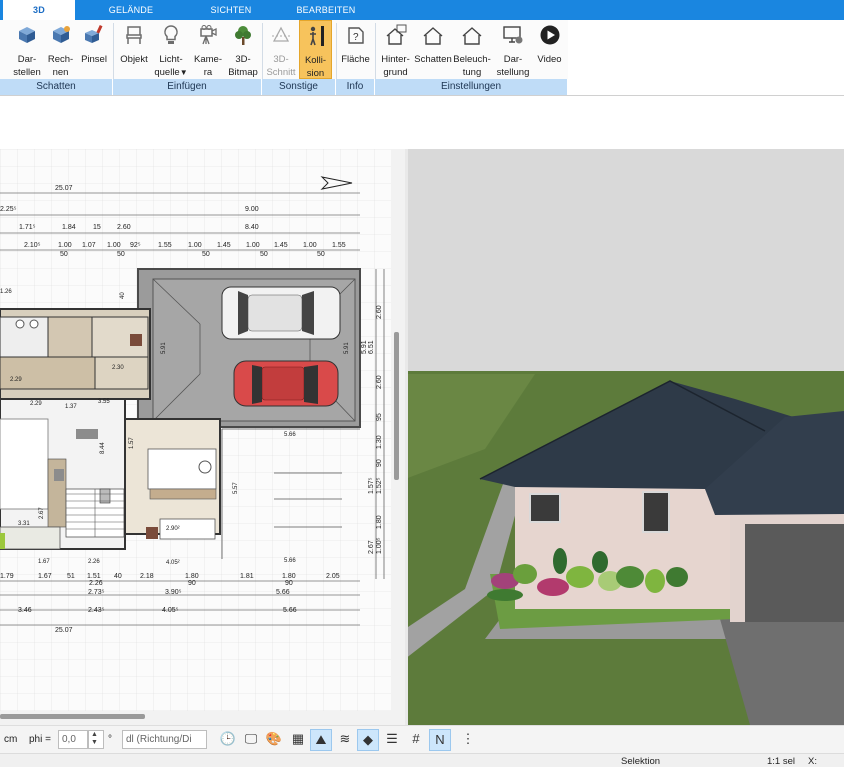 Image resolution: width=844 pixels, height=767 pixels. I want to click on terrain-icon: ⛰, so click(321, 740).